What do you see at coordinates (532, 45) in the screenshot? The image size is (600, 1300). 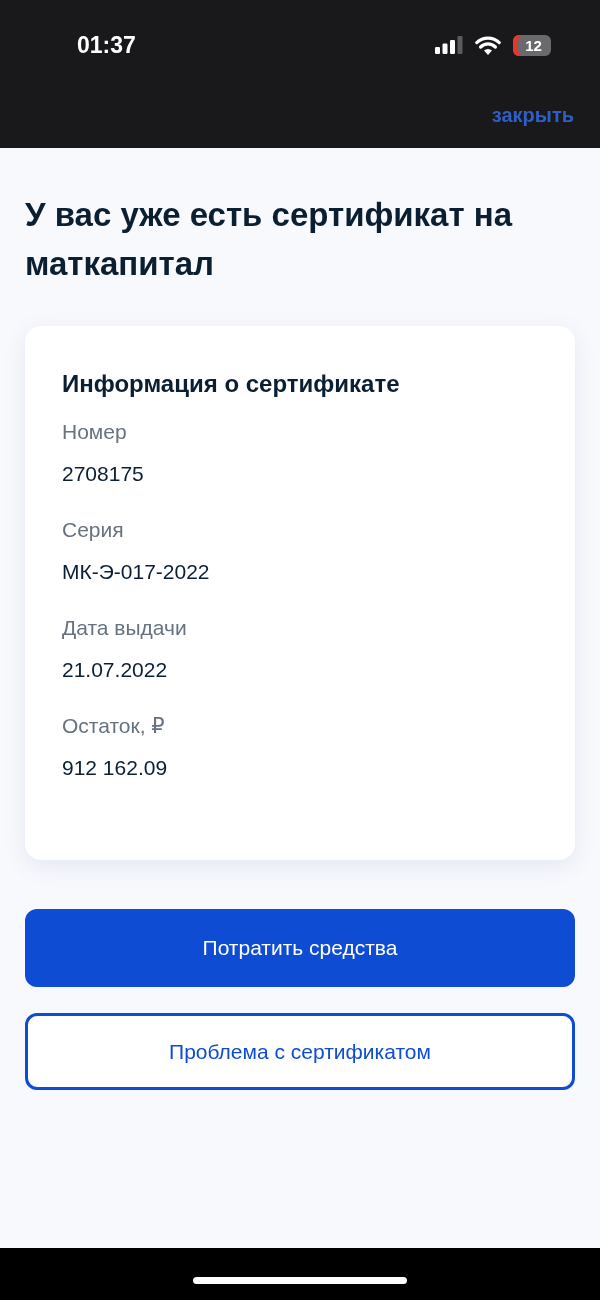 I see `battery-level: 12` at bounding box center [532, 45].